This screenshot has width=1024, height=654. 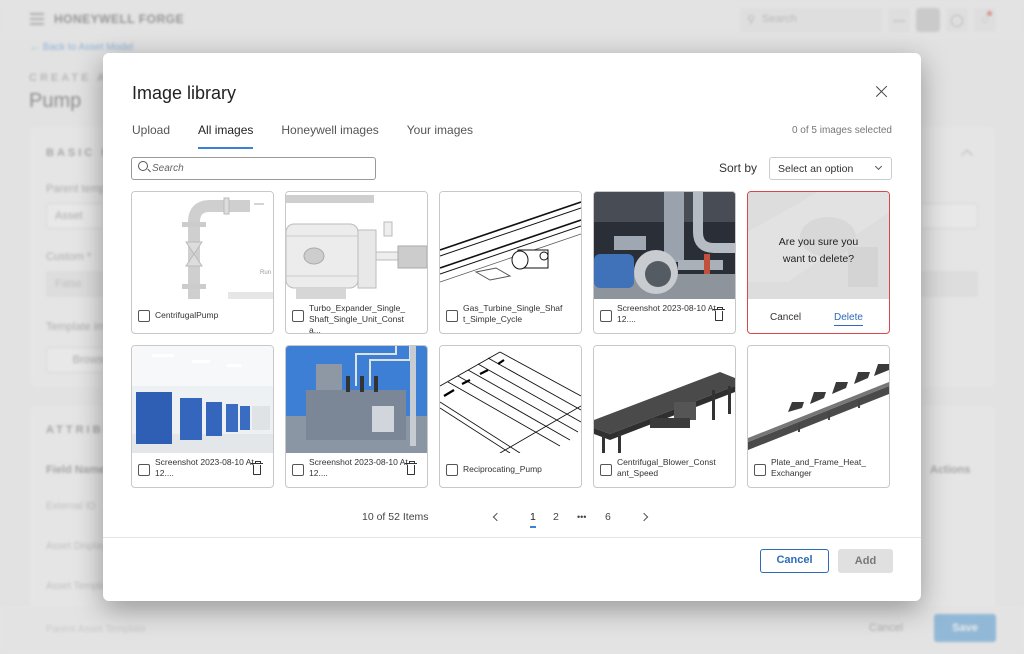 I want to click on grey-machine-photo-thumbnail: Are you sure you want to delete?, so click(x=818, y=245).